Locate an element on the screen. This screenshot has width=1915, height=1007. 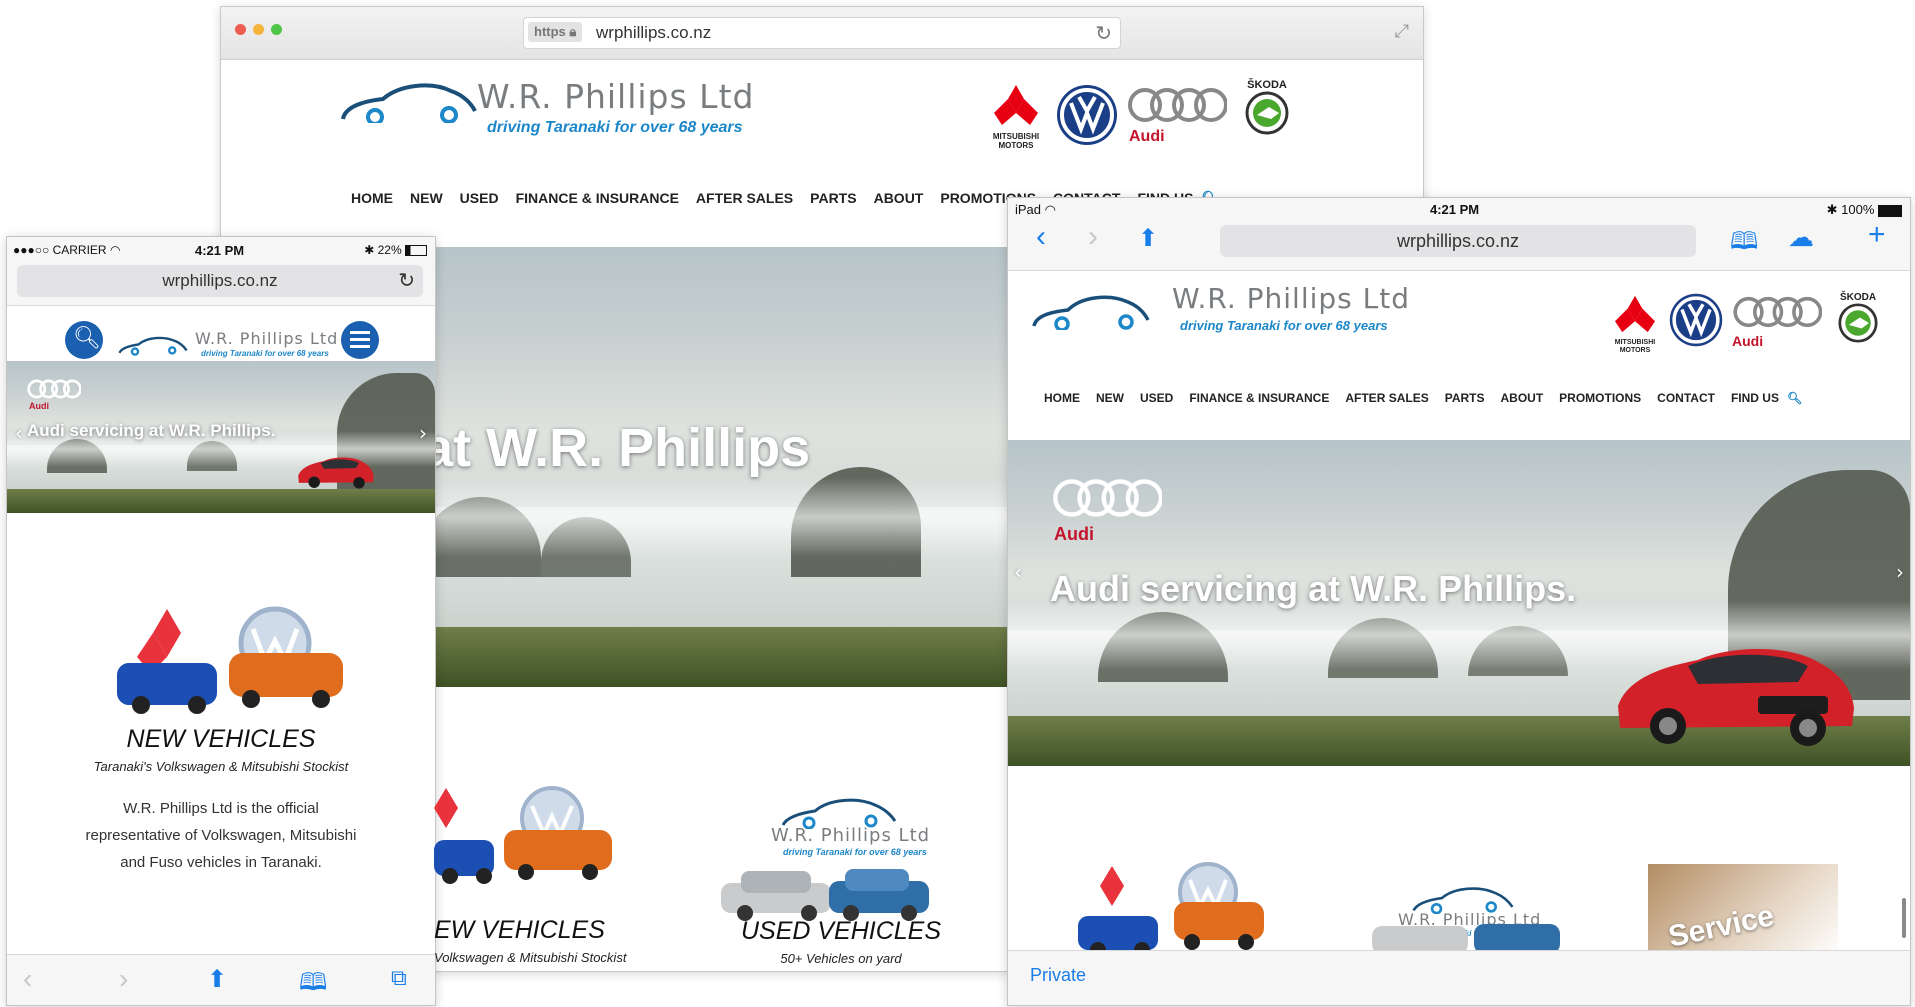
ipad-scrollbar is located at coordinates (1904, 918).